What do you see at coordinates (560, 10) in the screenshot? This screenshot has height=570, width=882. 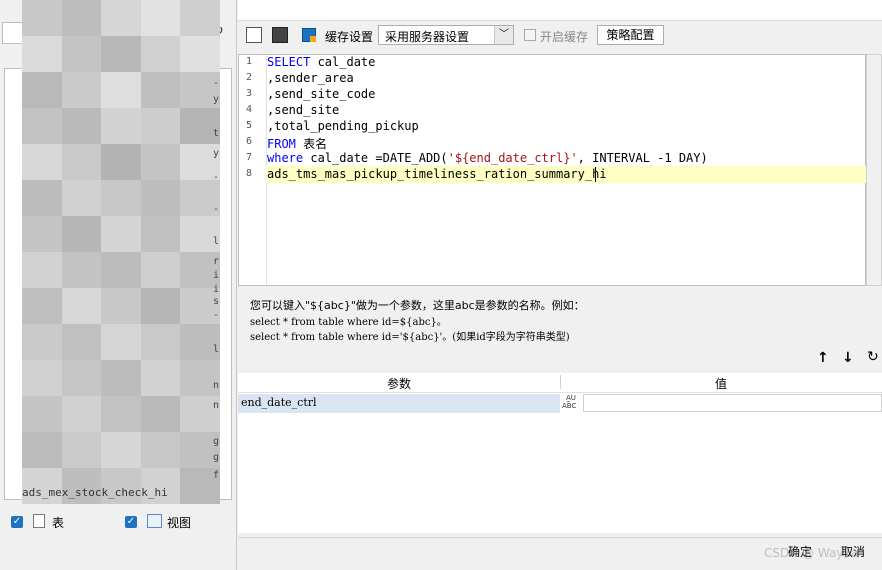 I see `top-strip` at bounding box center [560, 10].